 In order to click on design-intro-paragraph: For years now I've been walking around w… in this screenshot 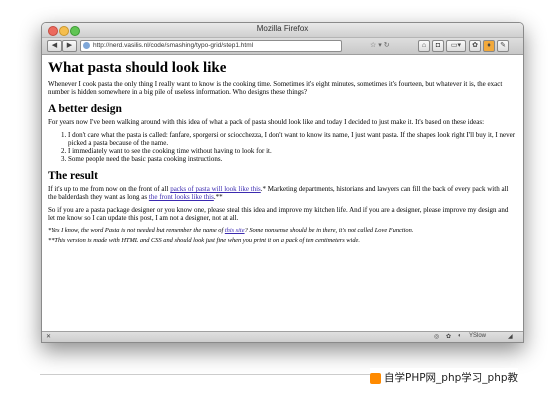, I will do `click(266, 122)`.